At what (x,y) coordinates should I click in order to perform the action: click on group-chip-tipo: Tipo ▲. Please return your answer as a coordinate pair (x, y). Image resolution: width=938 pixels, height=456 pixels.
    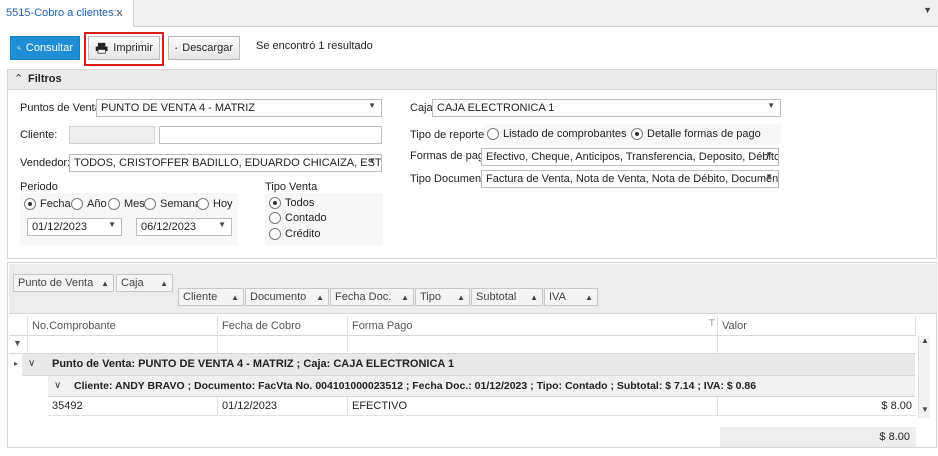
    Looking at the image, I should click on (442, 297).